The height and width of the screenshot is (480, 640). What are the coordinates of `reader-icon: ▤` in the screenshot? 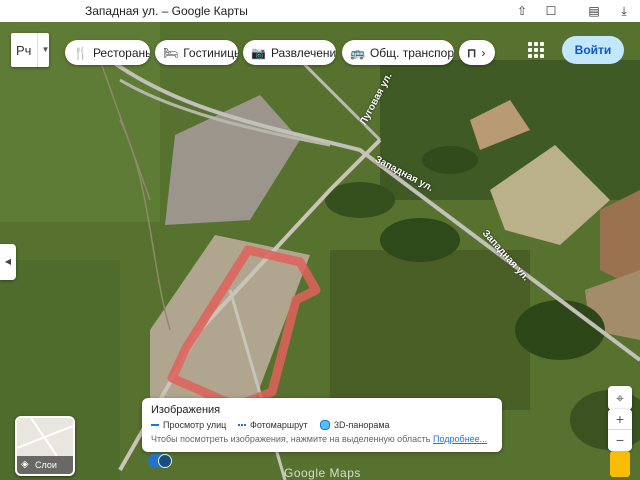 It's located at (594, 11).